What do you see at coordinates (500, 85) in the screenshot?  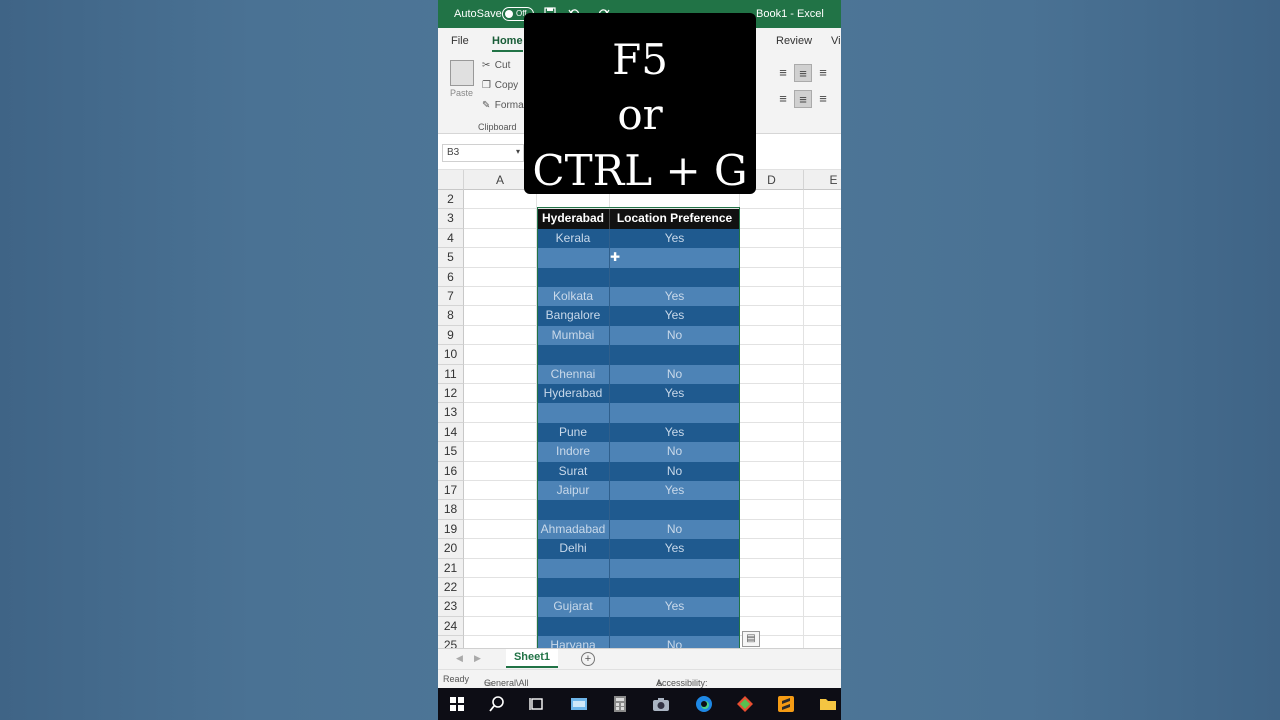 I see `copy-button: ❐ Copy` at bounding box center [500, 85].